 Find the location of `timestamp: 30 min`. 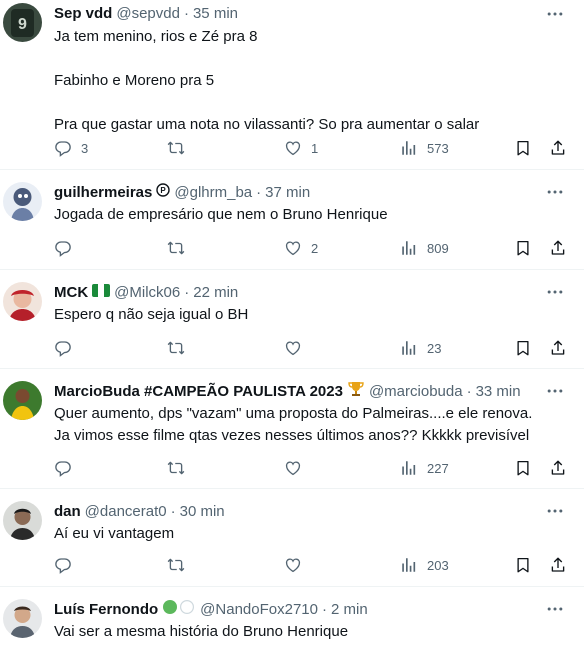

timestamp: 30 min is located at coordinates (202, 511).